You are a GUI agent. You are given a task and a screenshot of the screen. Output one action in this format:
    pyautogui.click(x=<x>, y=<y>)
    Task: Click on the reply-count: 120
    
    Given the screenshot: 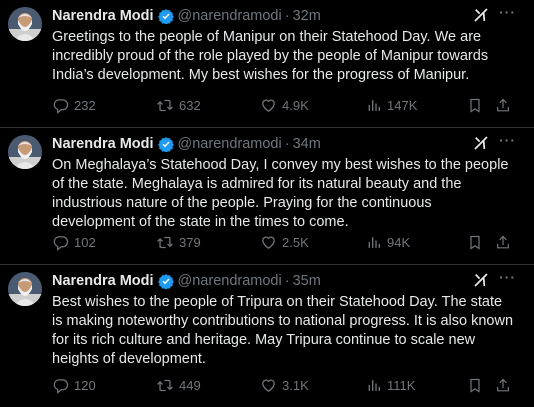 What is the action you would take?
    pyautogui.click(x=85, y=385)
    